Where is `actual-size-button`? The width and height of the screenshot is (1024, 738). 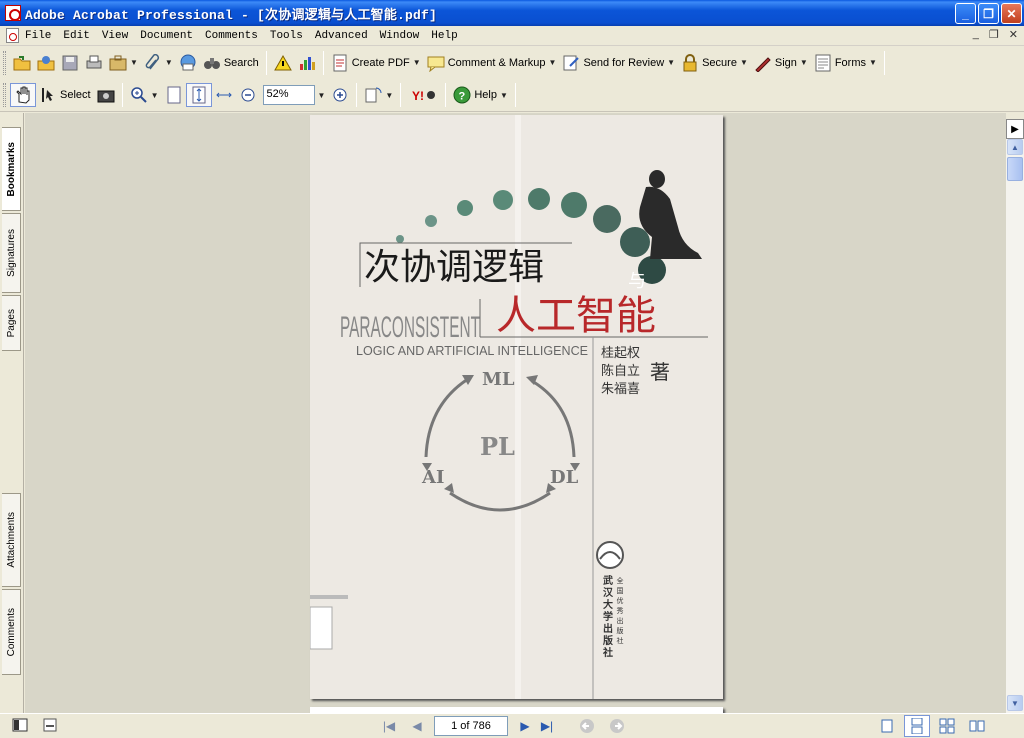
actual-size-button is located at coordinates (174, 95).